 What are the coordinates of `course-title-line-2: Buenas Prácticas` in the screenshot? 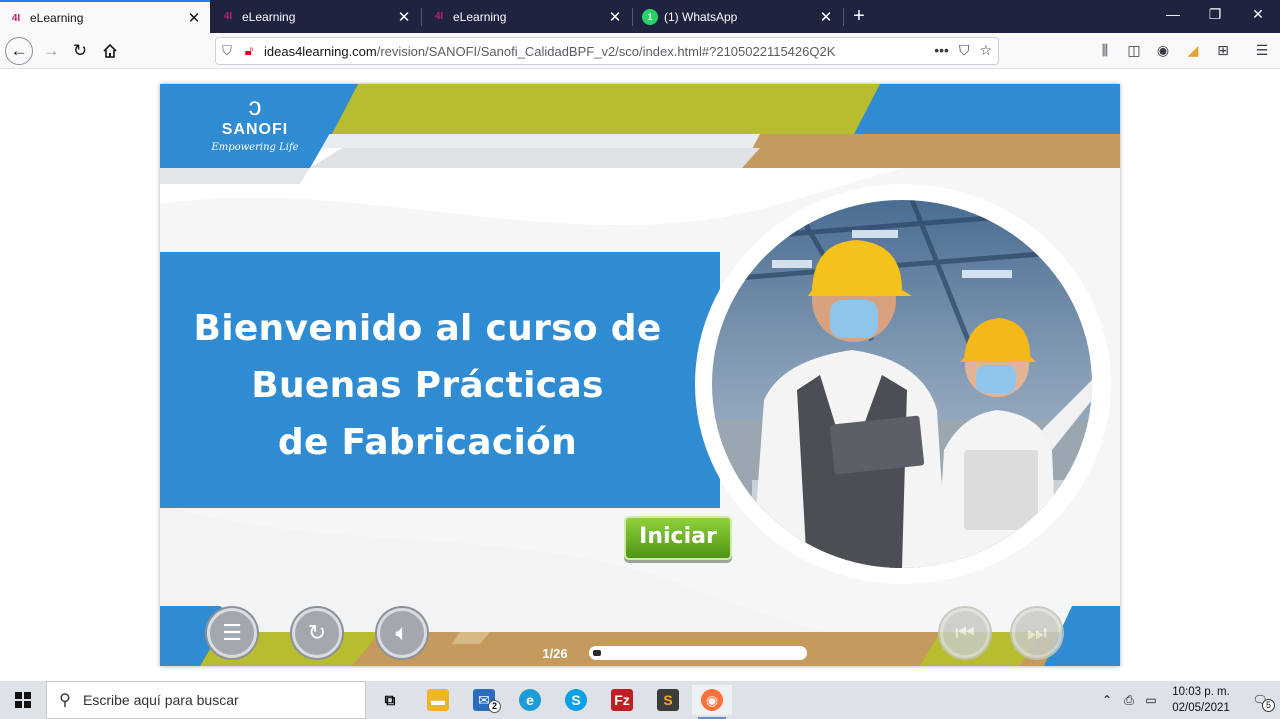 It's located at (427, 385).